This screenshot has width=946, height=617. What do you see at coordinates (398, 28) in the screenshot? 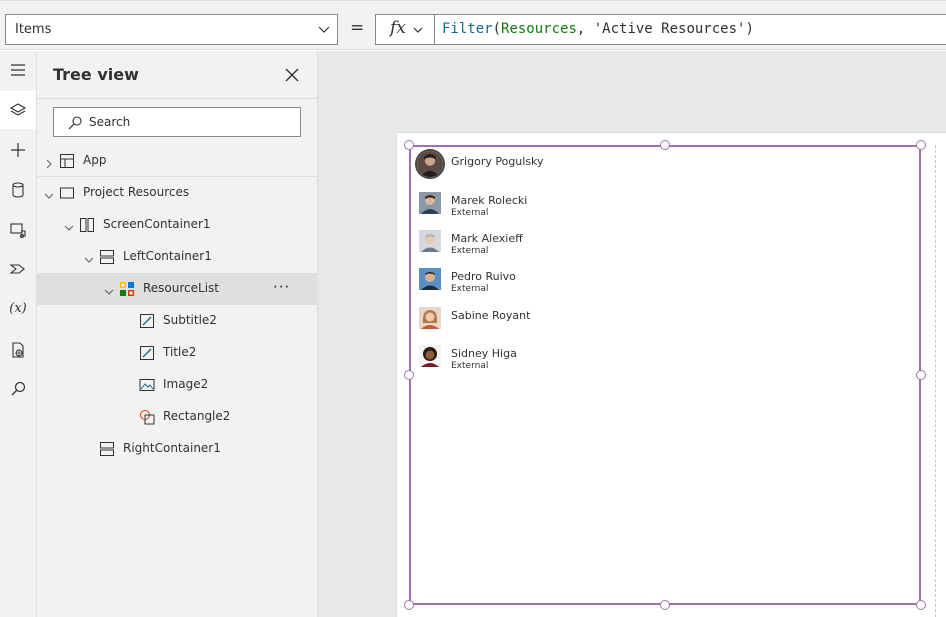
I see `fx-icon: fx` at bounding box center [398, 28].